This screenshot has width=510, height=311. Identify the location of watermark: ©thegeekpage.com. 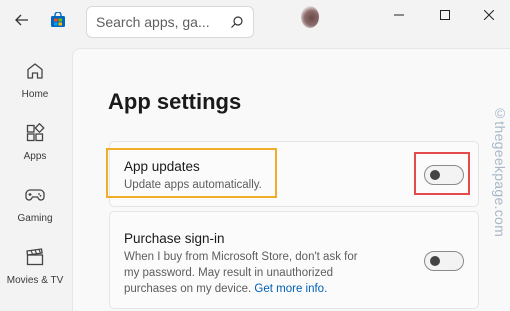
(500, 171).